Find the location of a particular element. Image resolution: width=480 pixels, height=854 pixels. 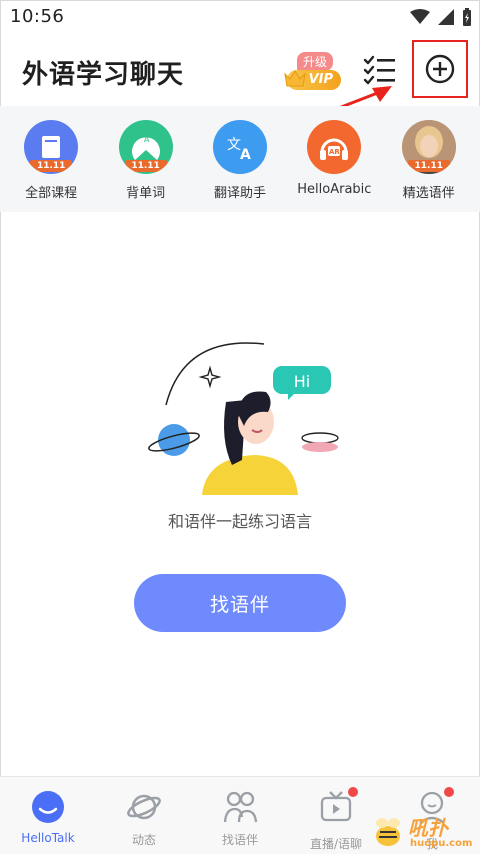

status-icons is located at coordinates (441, 17).